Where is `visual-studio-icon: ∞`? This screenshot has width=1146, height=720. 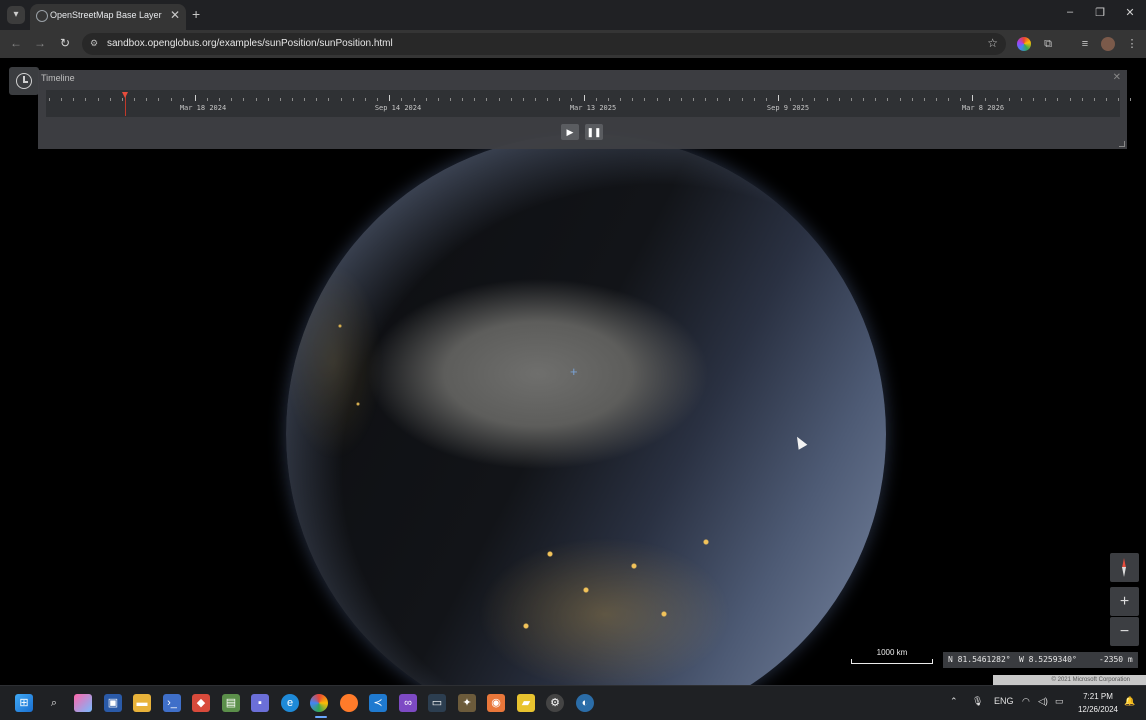 visual-studio-icon: ∞ is located at coordinates (408, 703).